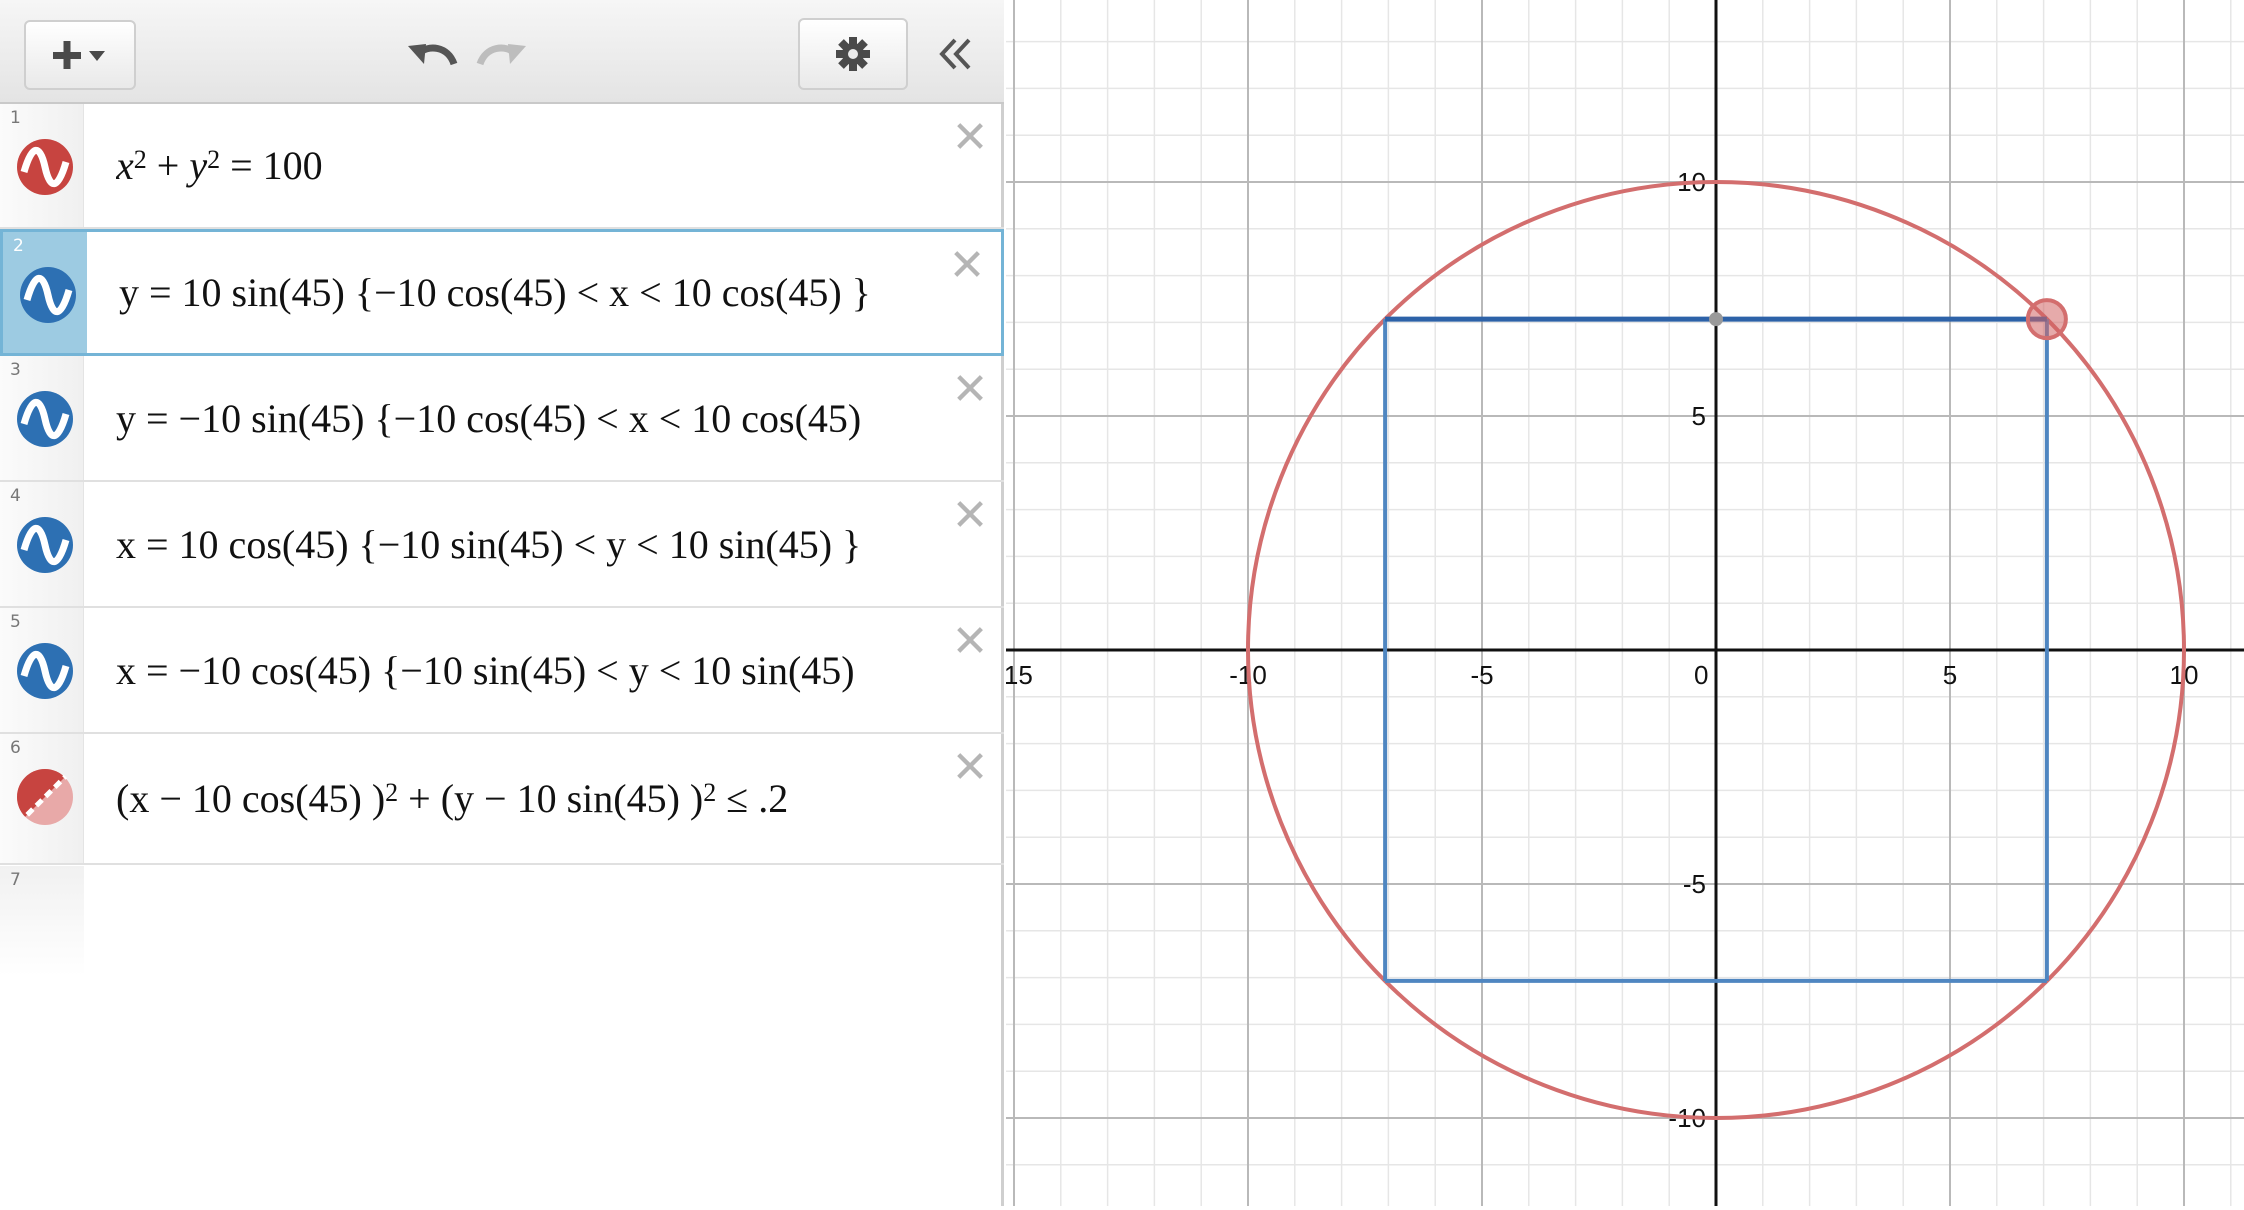 This screenshot has width=2244, height=1210. What do you see at coordinates (15, 622) in the screenshot?
I see `row-number: 5` at bounding box center [15, 622].